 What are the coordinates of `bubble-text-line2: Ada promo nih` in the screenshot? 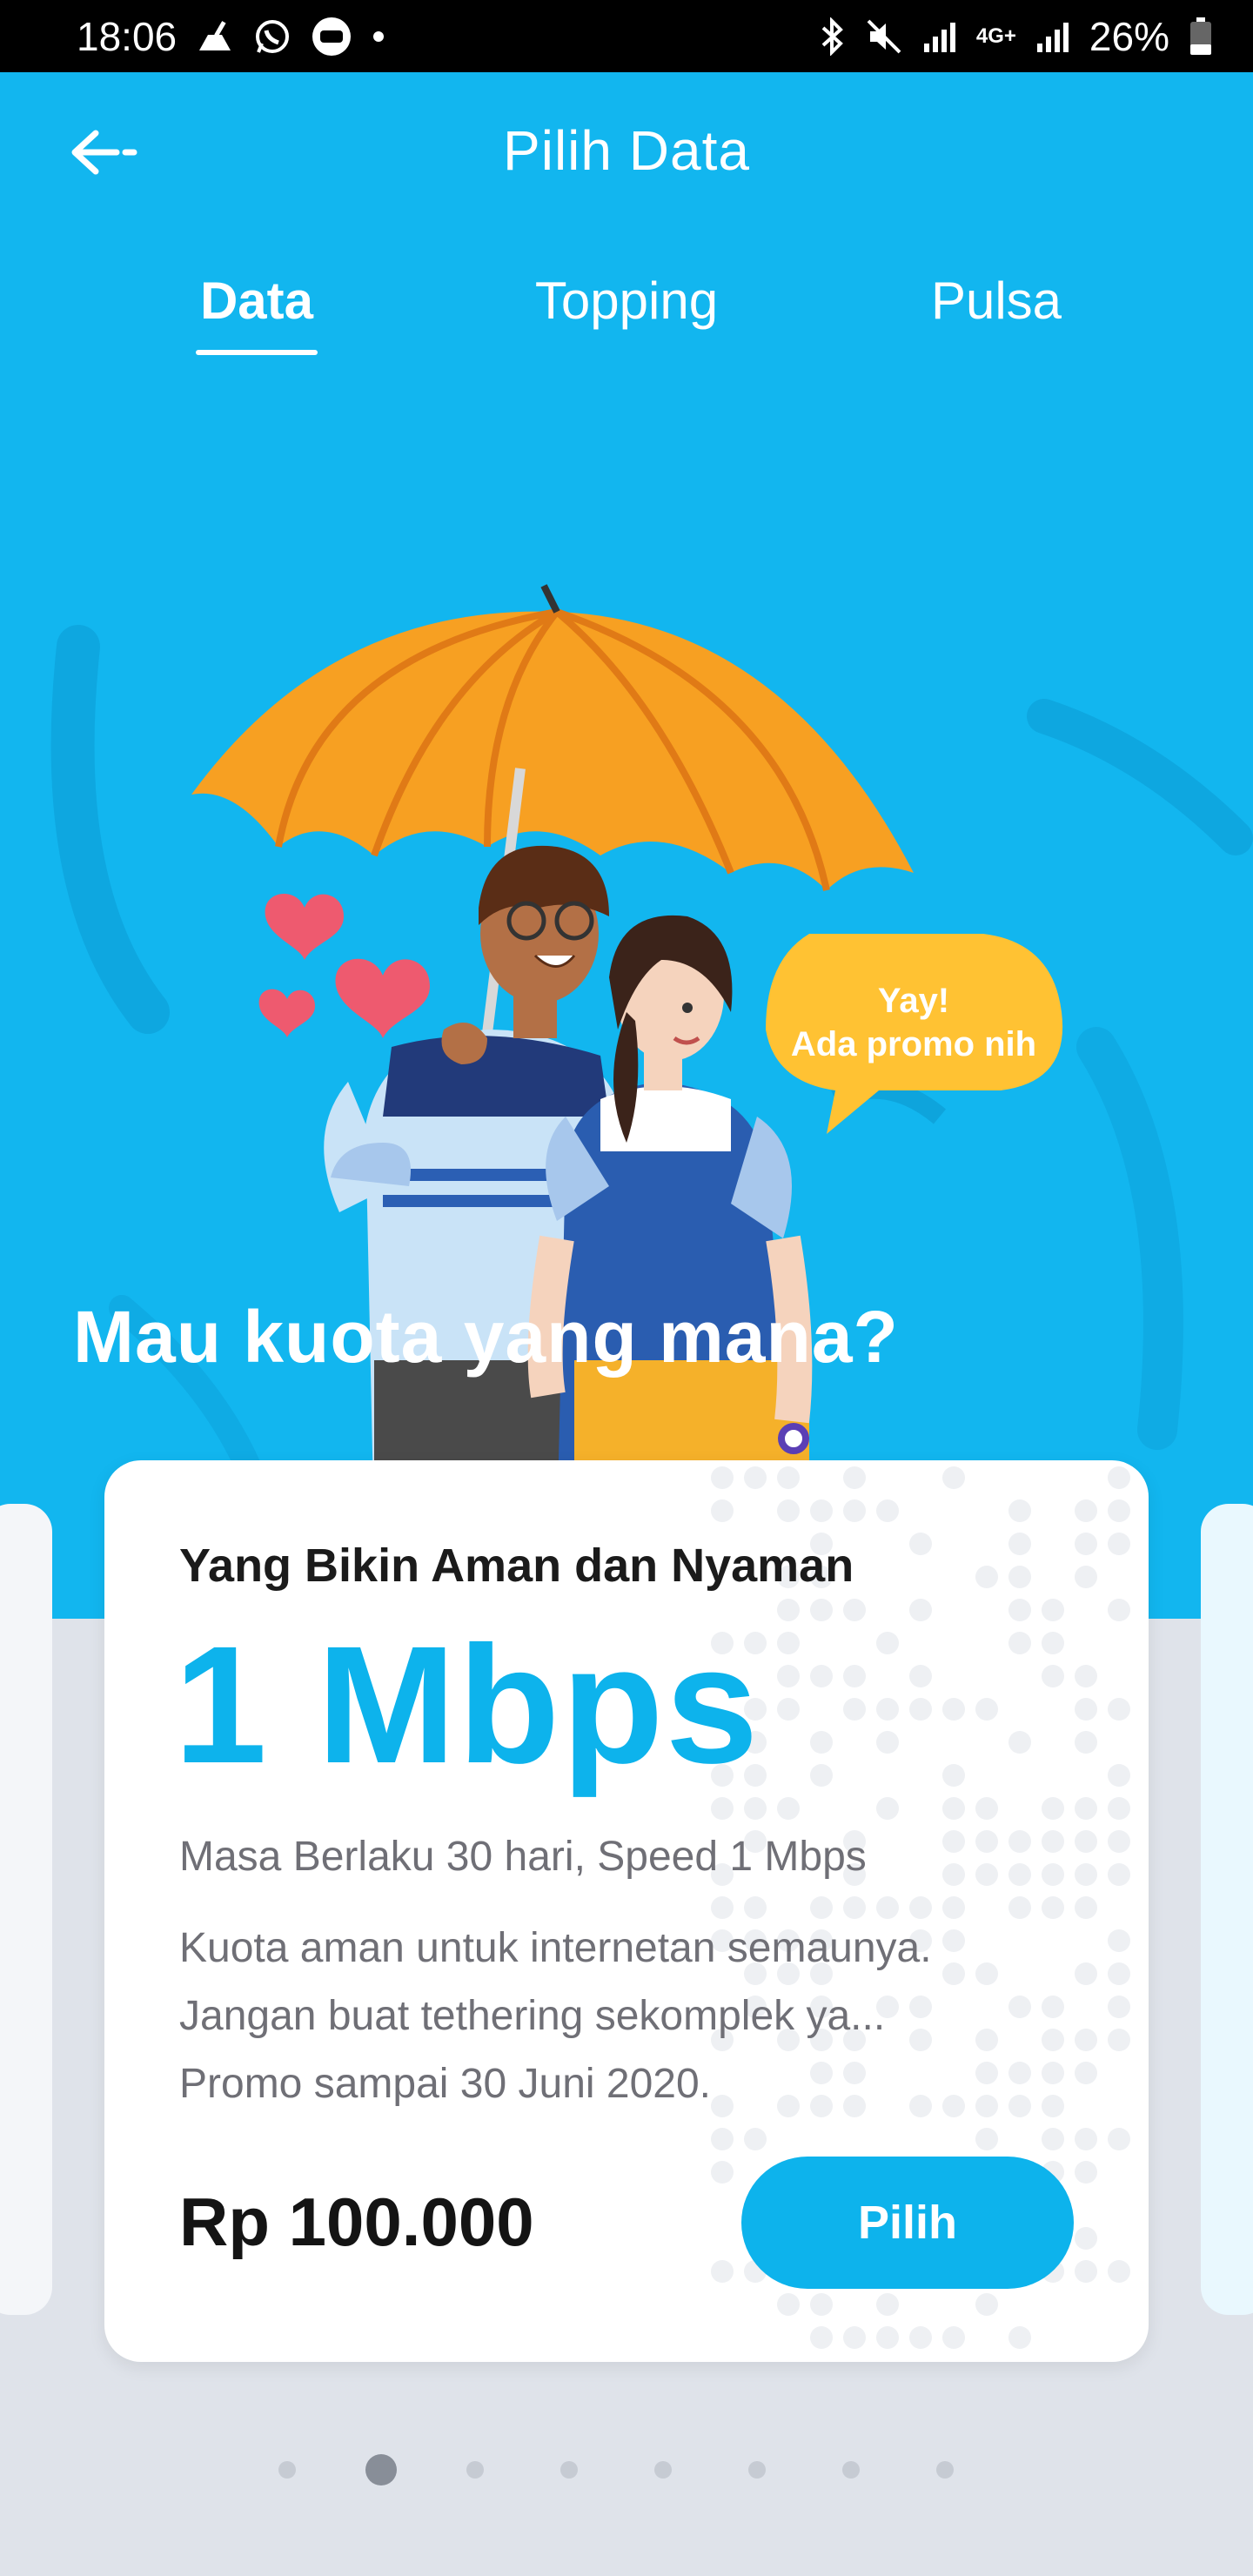 It's located at (913, 1044).